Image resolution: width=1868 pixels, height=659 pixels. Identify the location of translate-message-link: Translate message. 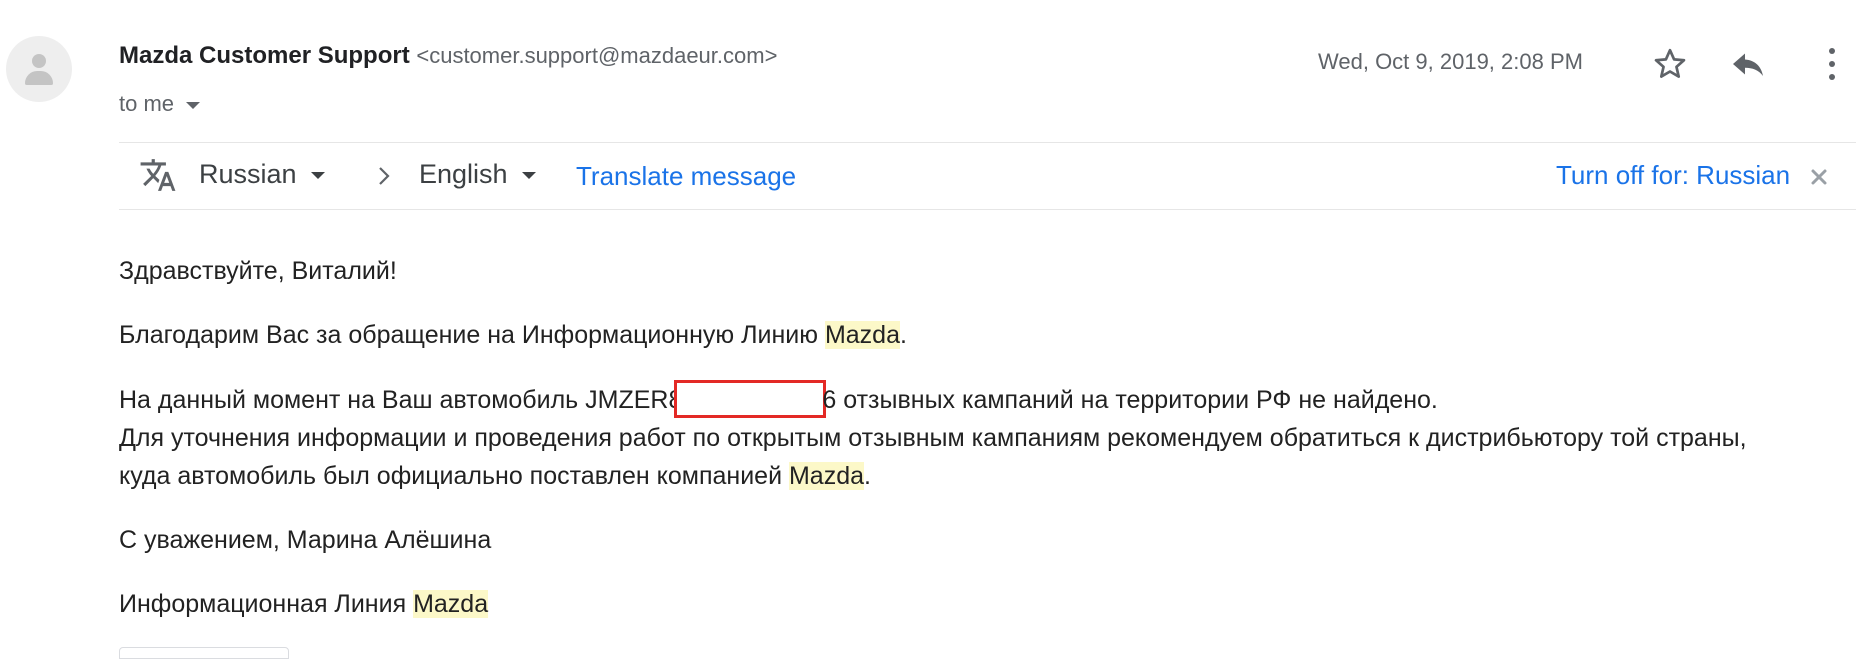
(686, 176).